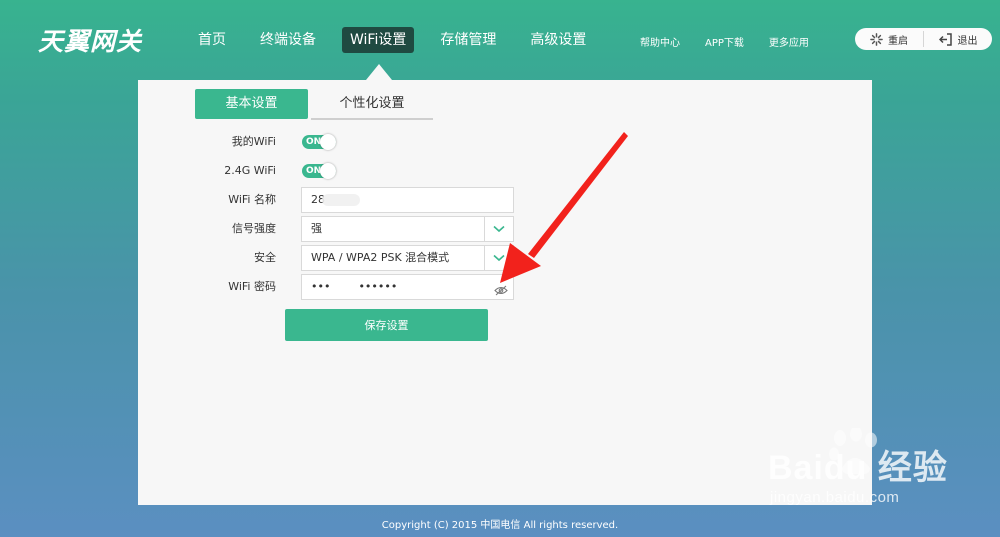 This screenshot has width=1000, height=537. I want to click on settings-tabs: 基本设置 个性化设置, so click(314, 104).